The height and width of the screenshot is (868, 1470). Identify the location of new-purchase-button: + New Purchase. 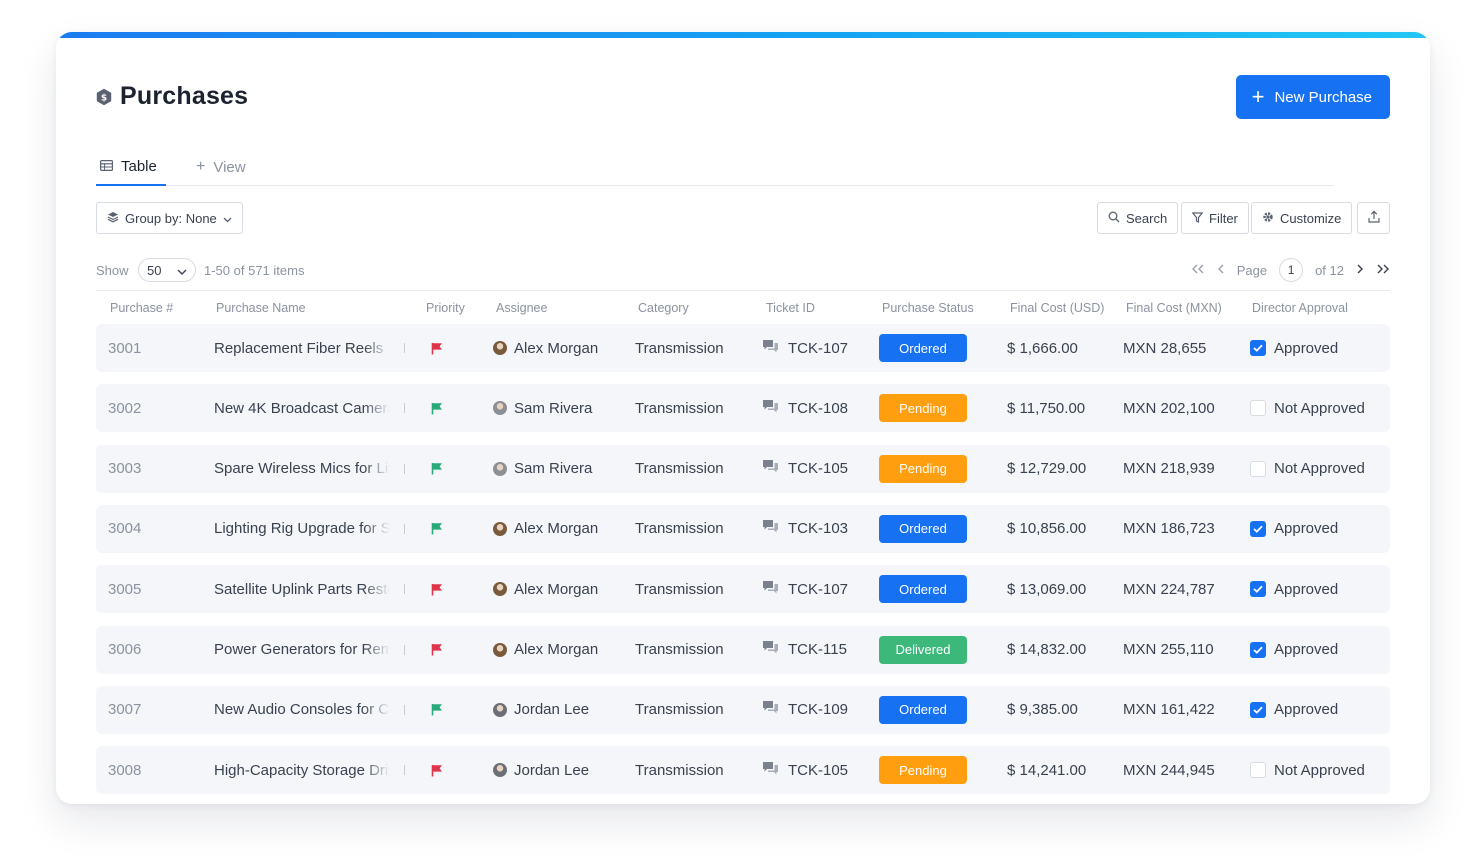
(1312, 97).